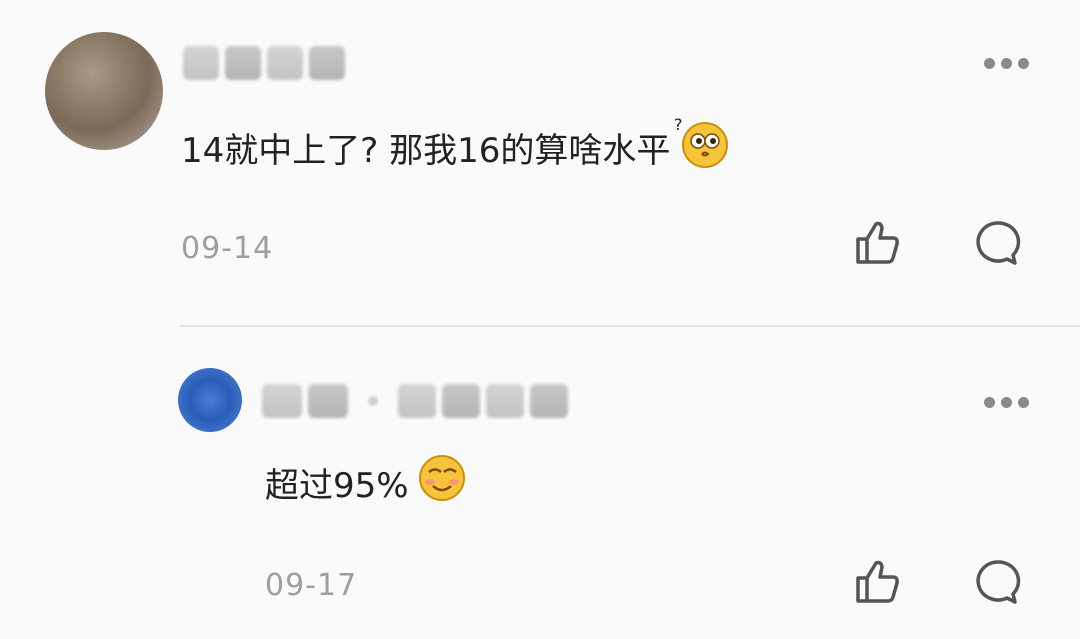 This screenshot has height=639, width=1080. What do you see at coordinates (426, 151) in the screenshot?
I see `comment-body: 14就中上了? 那我16的算啥水平` at bounding box center [426, 151].